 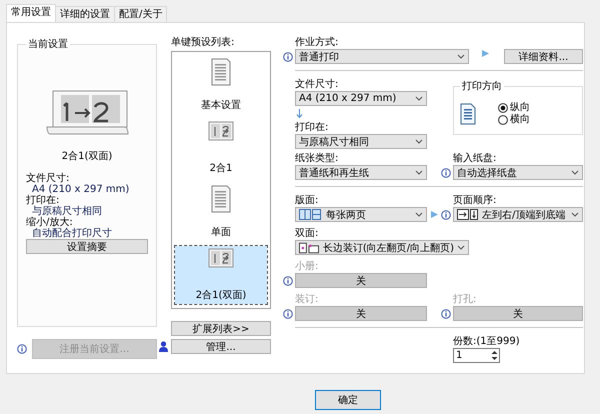 What do you see at coordinates (382, 247) in the screenshot?
I see `dropdown: 长边装订(向左翻页/向上翻页)` at bounding box center [382, 247].